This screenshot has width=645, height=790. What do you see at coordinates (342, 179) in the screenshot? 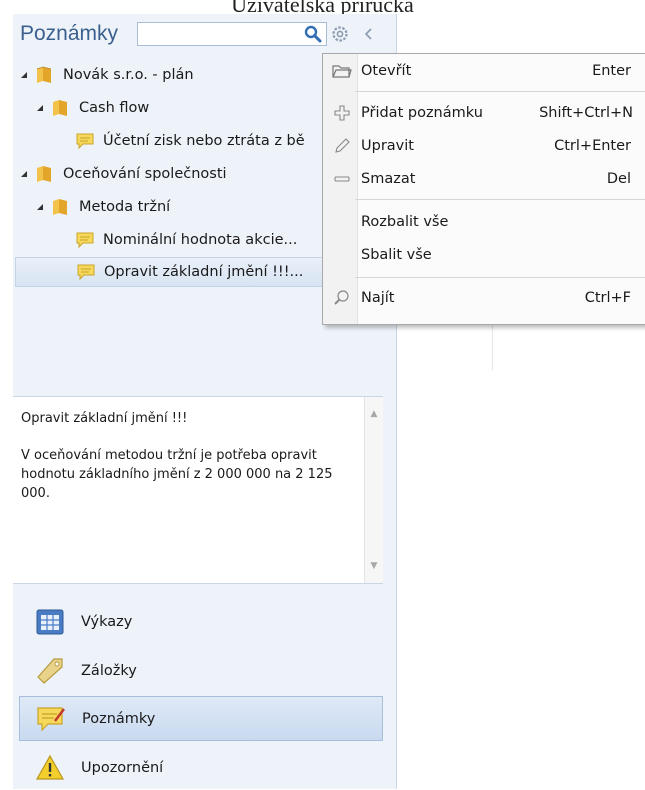
I see `minus-icon` at bounding box center [342, 179].